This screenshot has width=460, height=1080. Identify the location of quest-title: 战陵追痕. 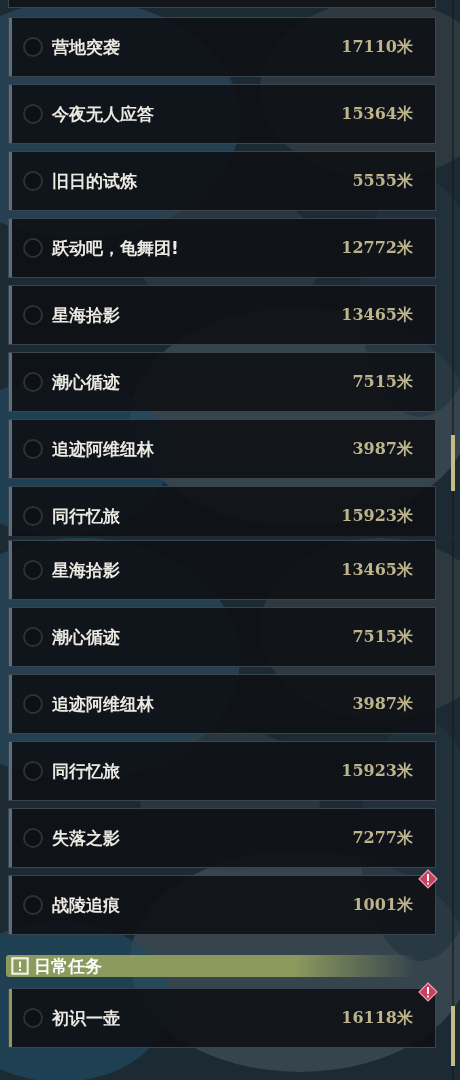
(86, 905).